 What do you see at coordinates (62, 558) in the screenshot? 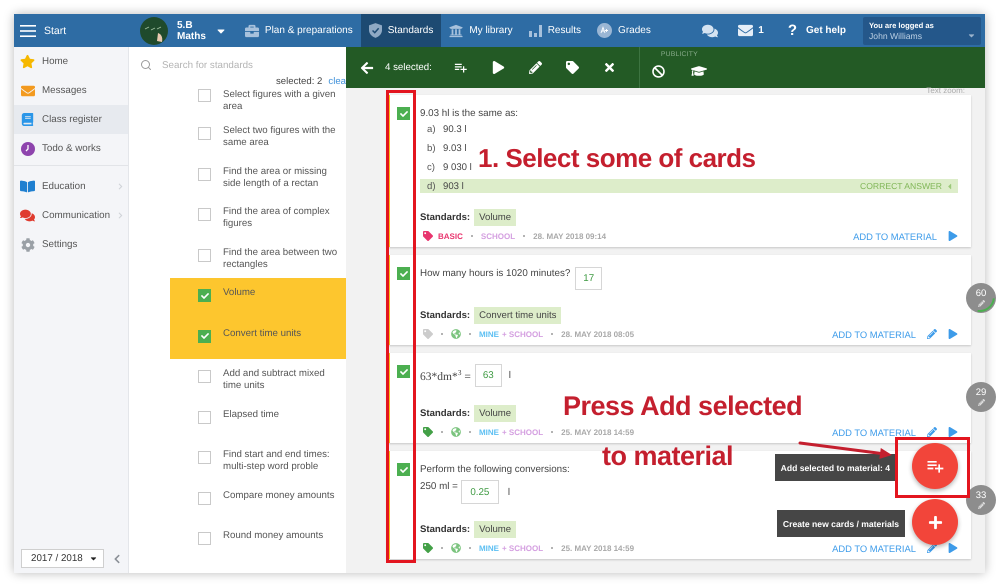
I see `year-select: 2017 / 2018` at bounding box center [62, 558].